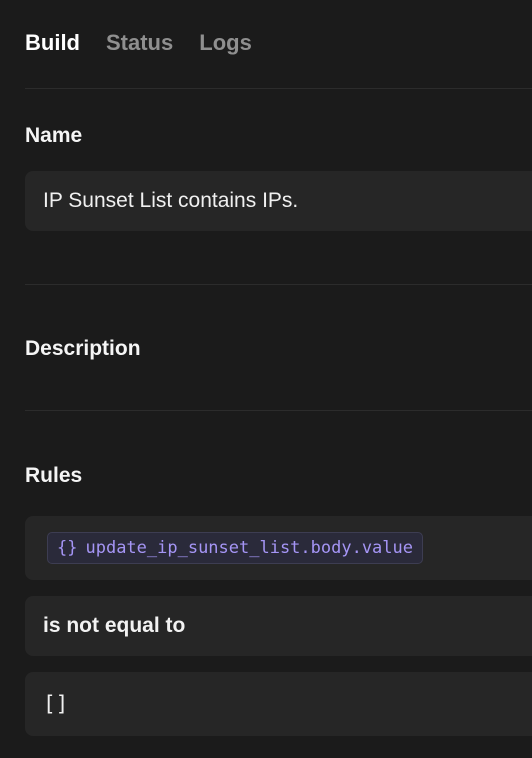  I want to click on rule-value-input: [], so click(278, 704).